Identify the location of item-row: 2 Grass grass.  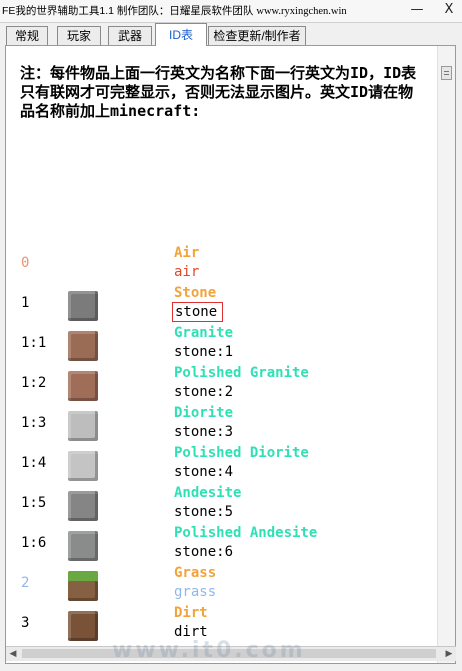
(216, 588).